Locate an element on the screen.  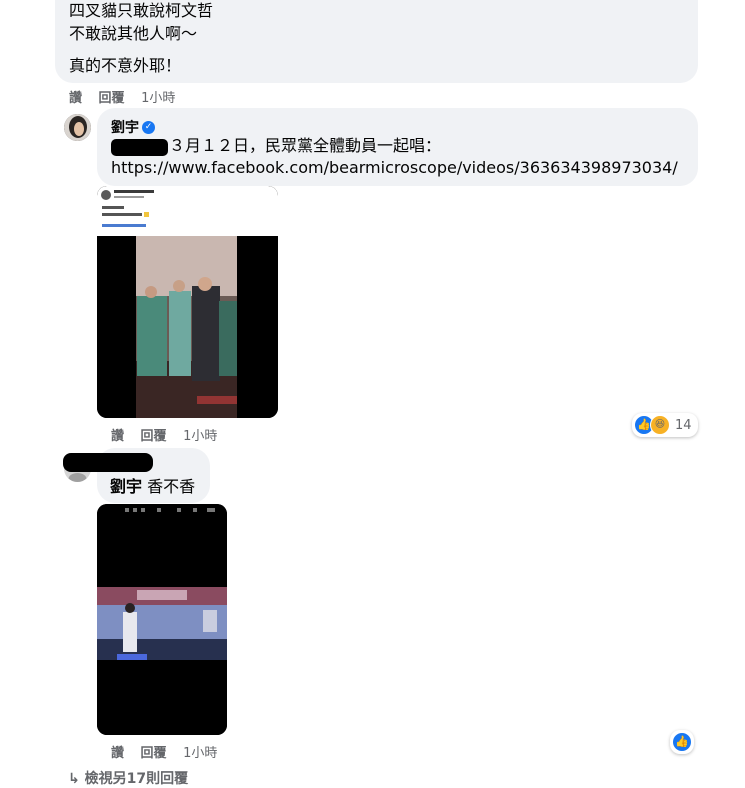
haha-icon: 😆 is located at coordinates (660, 425).